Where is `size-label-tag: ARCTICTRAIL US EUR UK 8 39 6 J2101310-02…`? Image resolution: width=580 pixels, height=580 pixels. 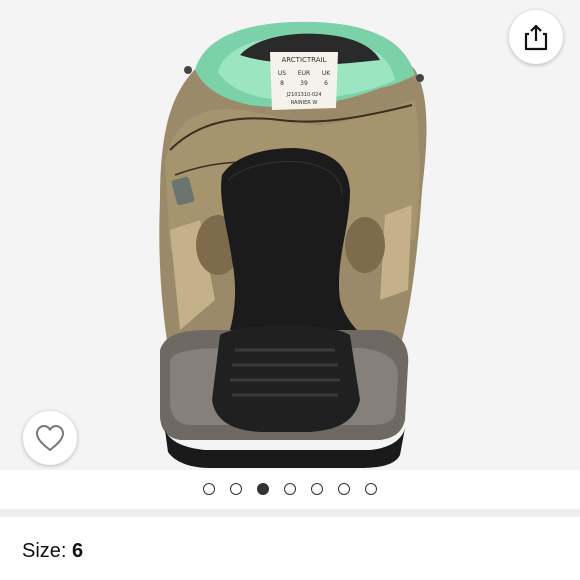
size-label-tag: ARCTICTRAIL US EUR UK 8 39 6 J2101310-02… is located at coordinates (304, 81).